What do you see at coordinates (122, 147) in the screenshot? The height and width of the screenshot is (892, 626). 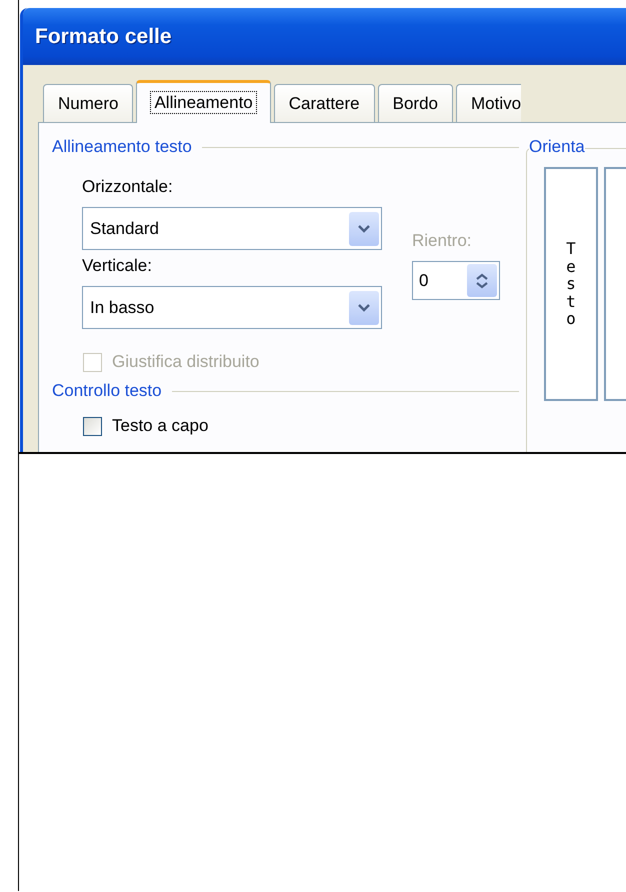 I see `group-heading: Allineamento testo` at bounding box center [122, 147].